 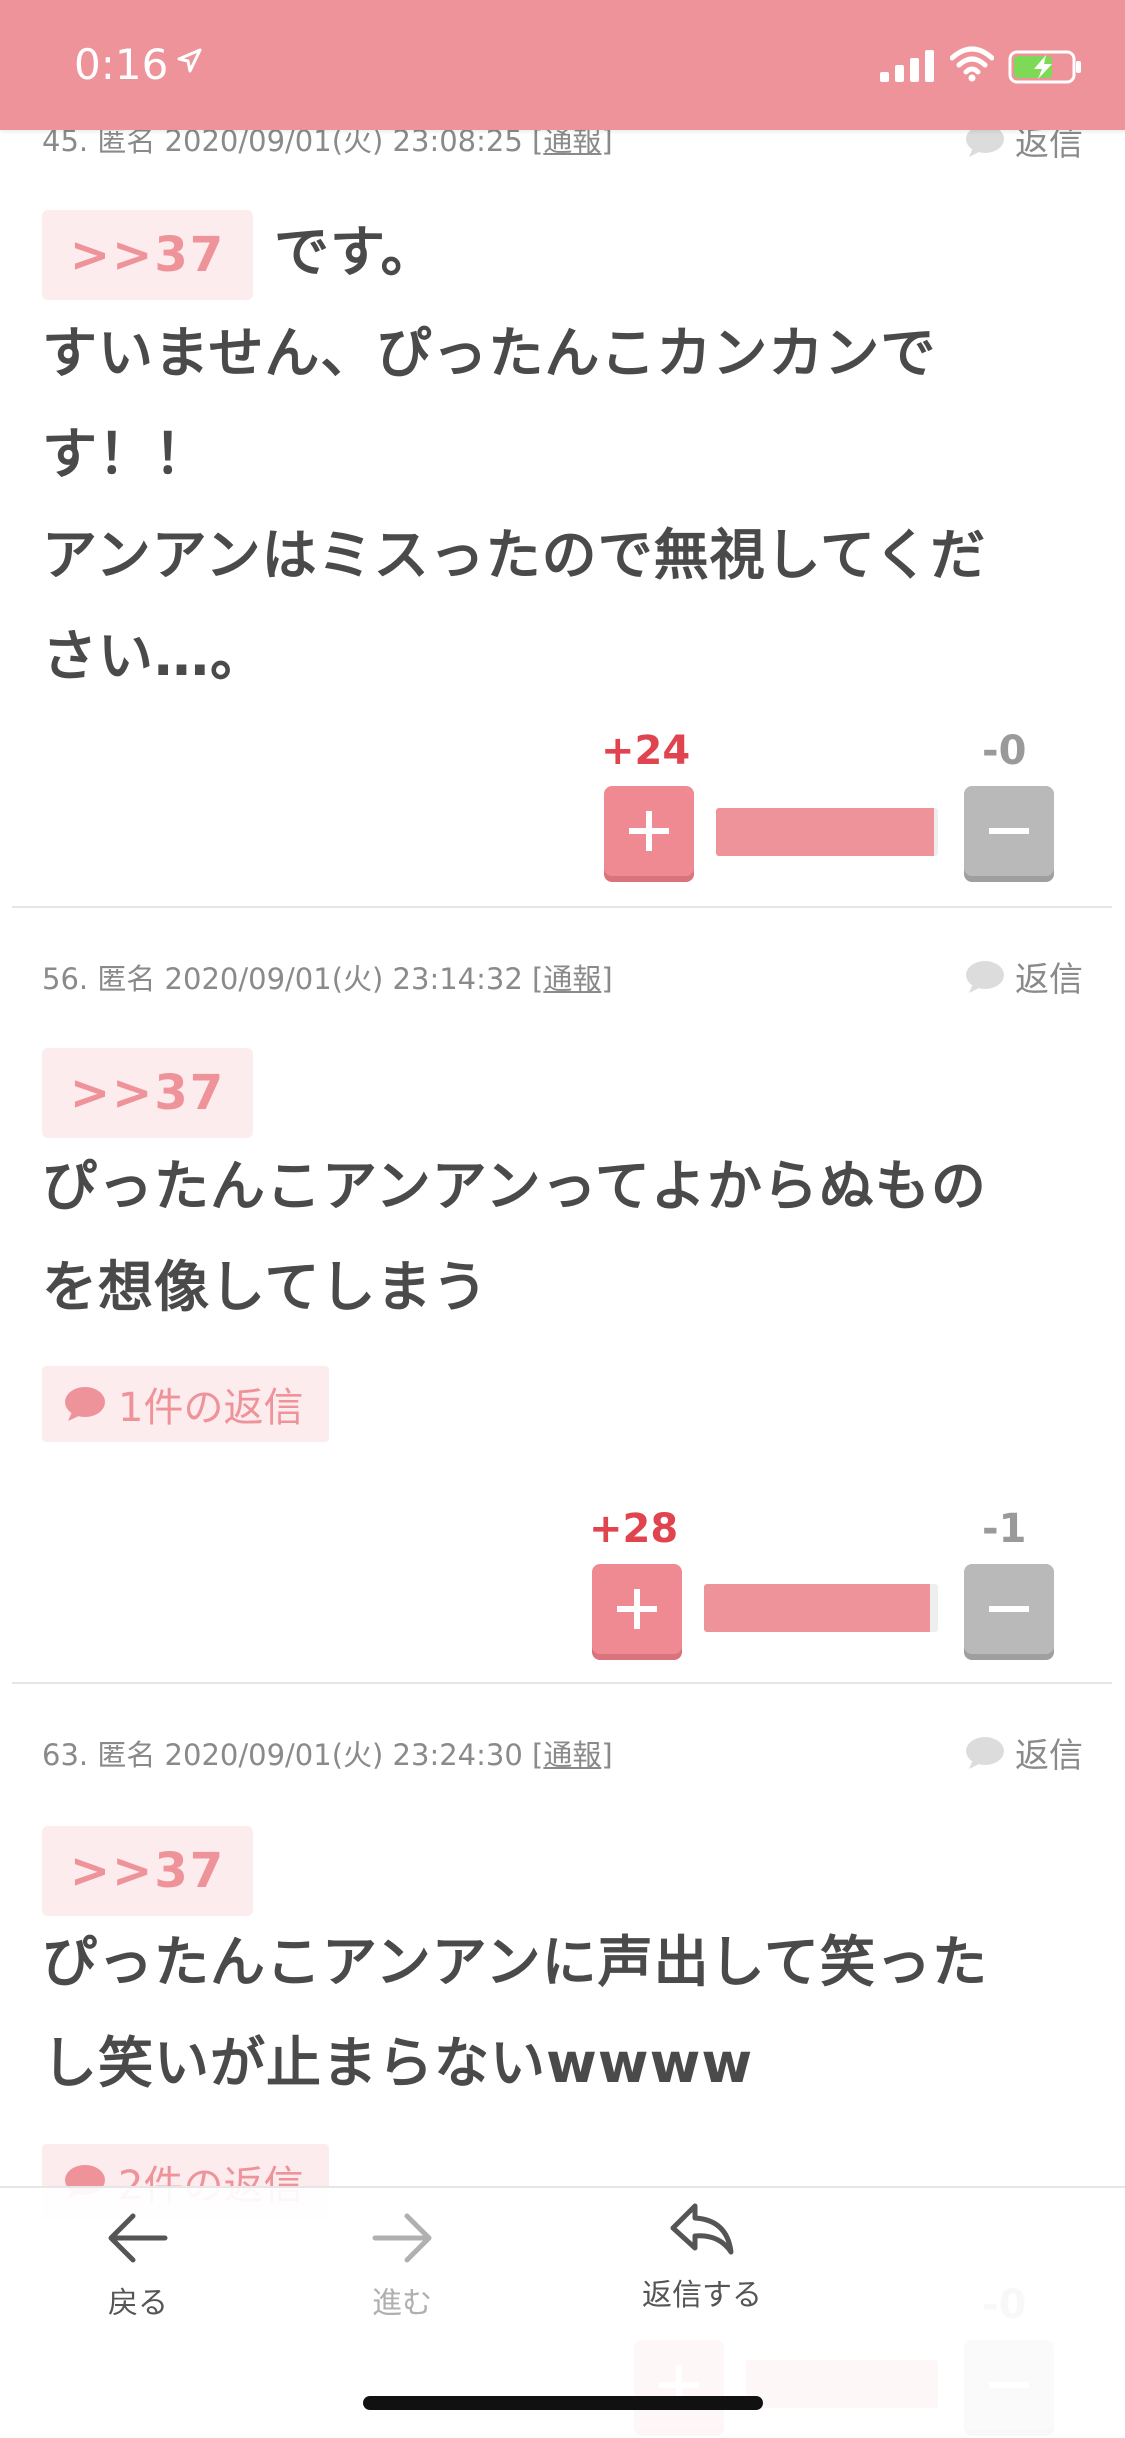 I want to click on comment-line: アンアンはミスったので無視してくだ, so click(x=514, y=555).